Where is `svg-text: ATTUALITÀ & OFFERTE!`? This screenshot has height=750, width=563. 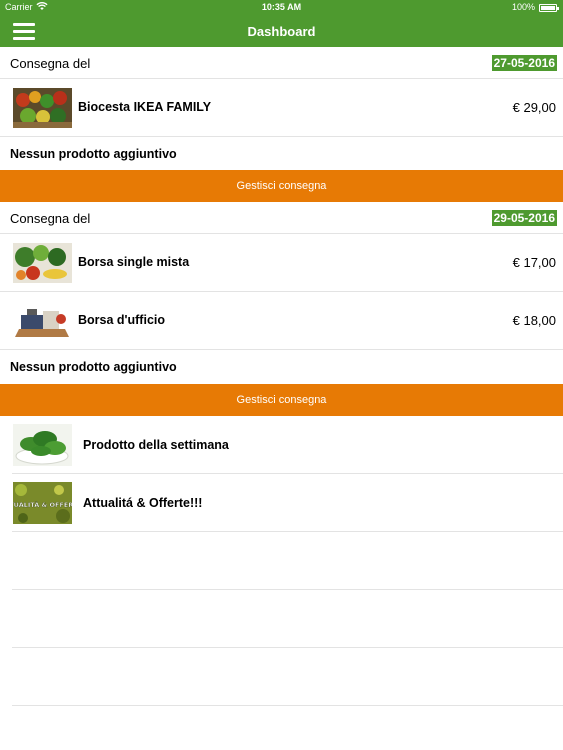 svg-text: ATTUALITÀ & OFFERTE! is located at coordinates (42, 504).